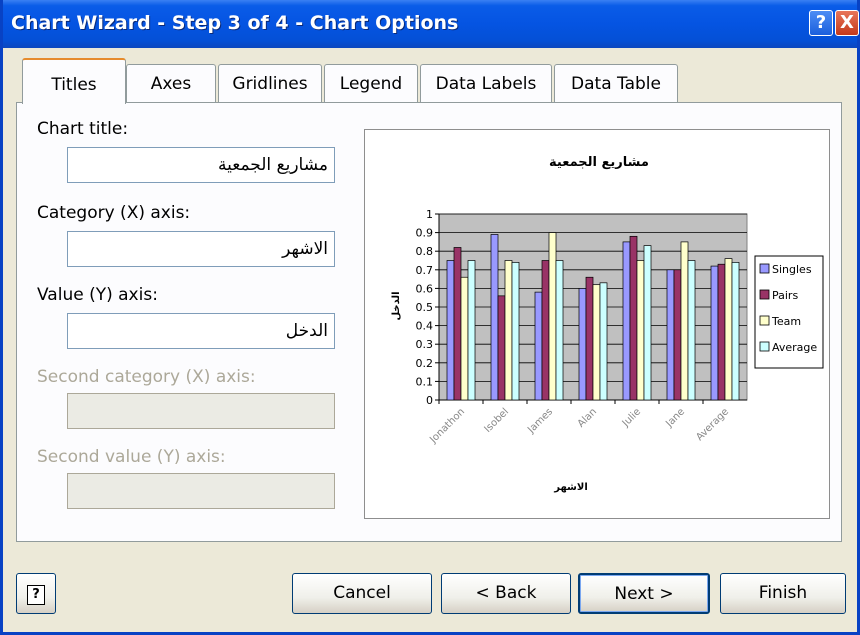 The image size is (860, 635). Describe the element at coordinates (201, 331) in the screenshot. I see `value-axis-input: الدخل` at that location.